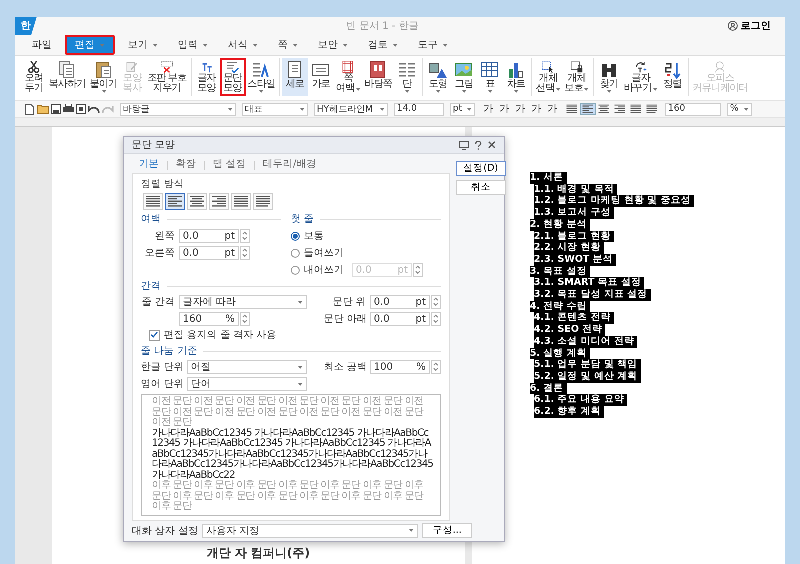 The height and width of the screenshot is (564, 800). Describe the element at coordinates (478, 145) in the screenshot. I see `help-icon` at that location.